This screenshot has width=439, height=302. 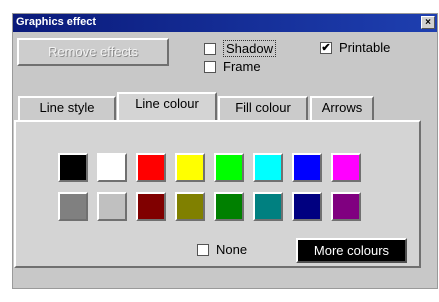 I want to click on tab-arrows-label: Arrows, so click(x=342, y=107).